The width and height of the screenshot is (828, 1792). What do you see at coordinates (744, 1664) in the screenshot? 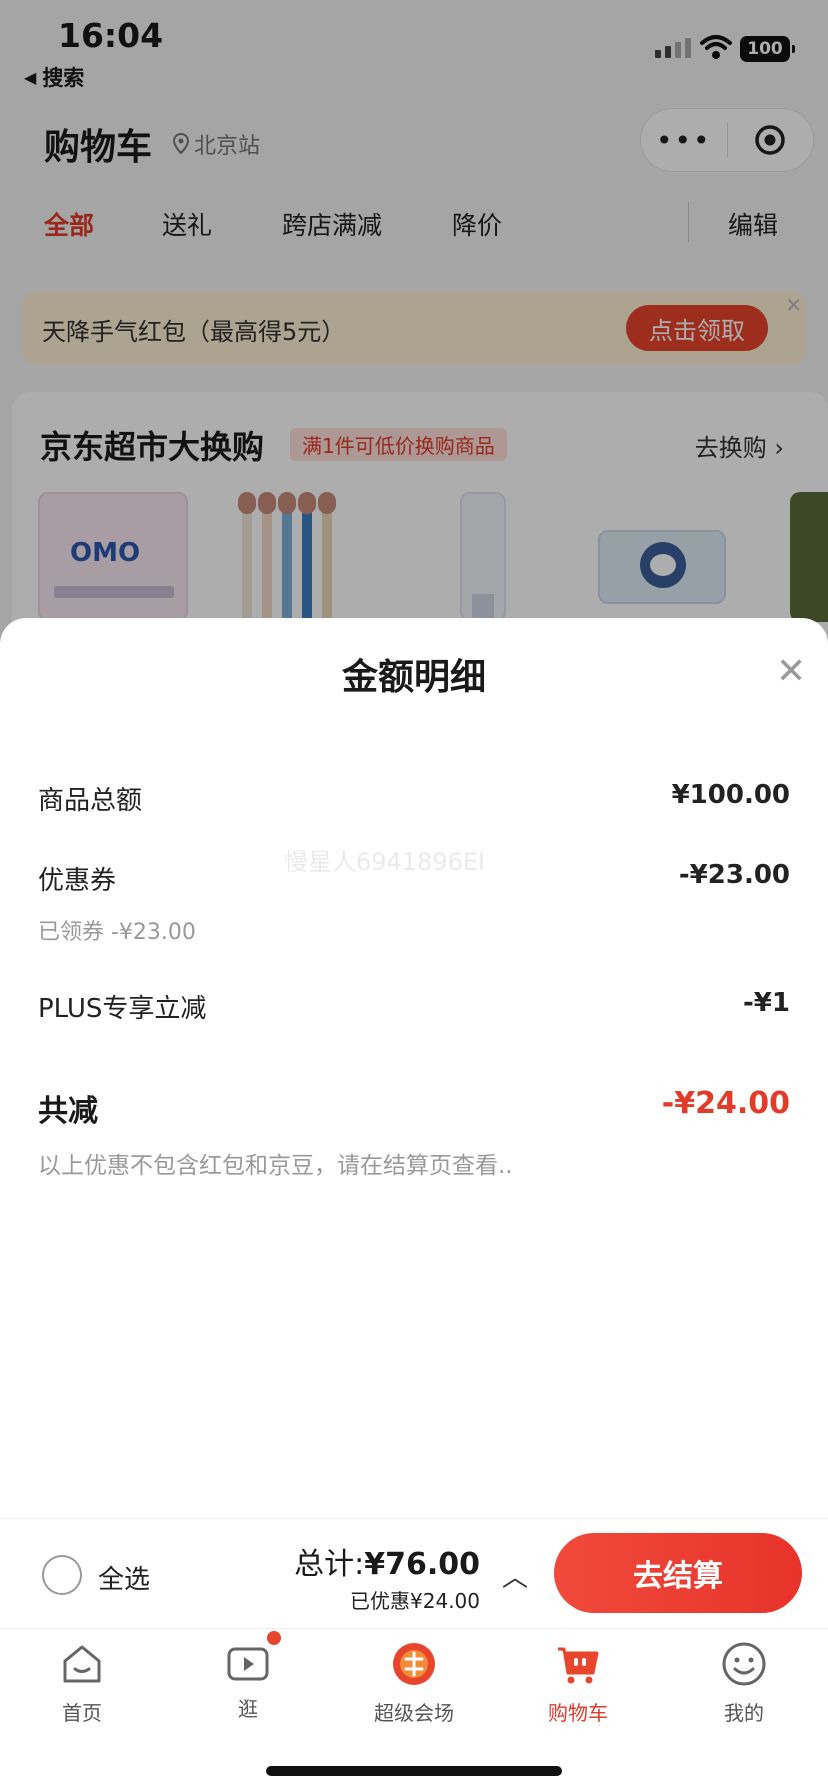
I see `profile-icon` at bounding box center [744, 1664].